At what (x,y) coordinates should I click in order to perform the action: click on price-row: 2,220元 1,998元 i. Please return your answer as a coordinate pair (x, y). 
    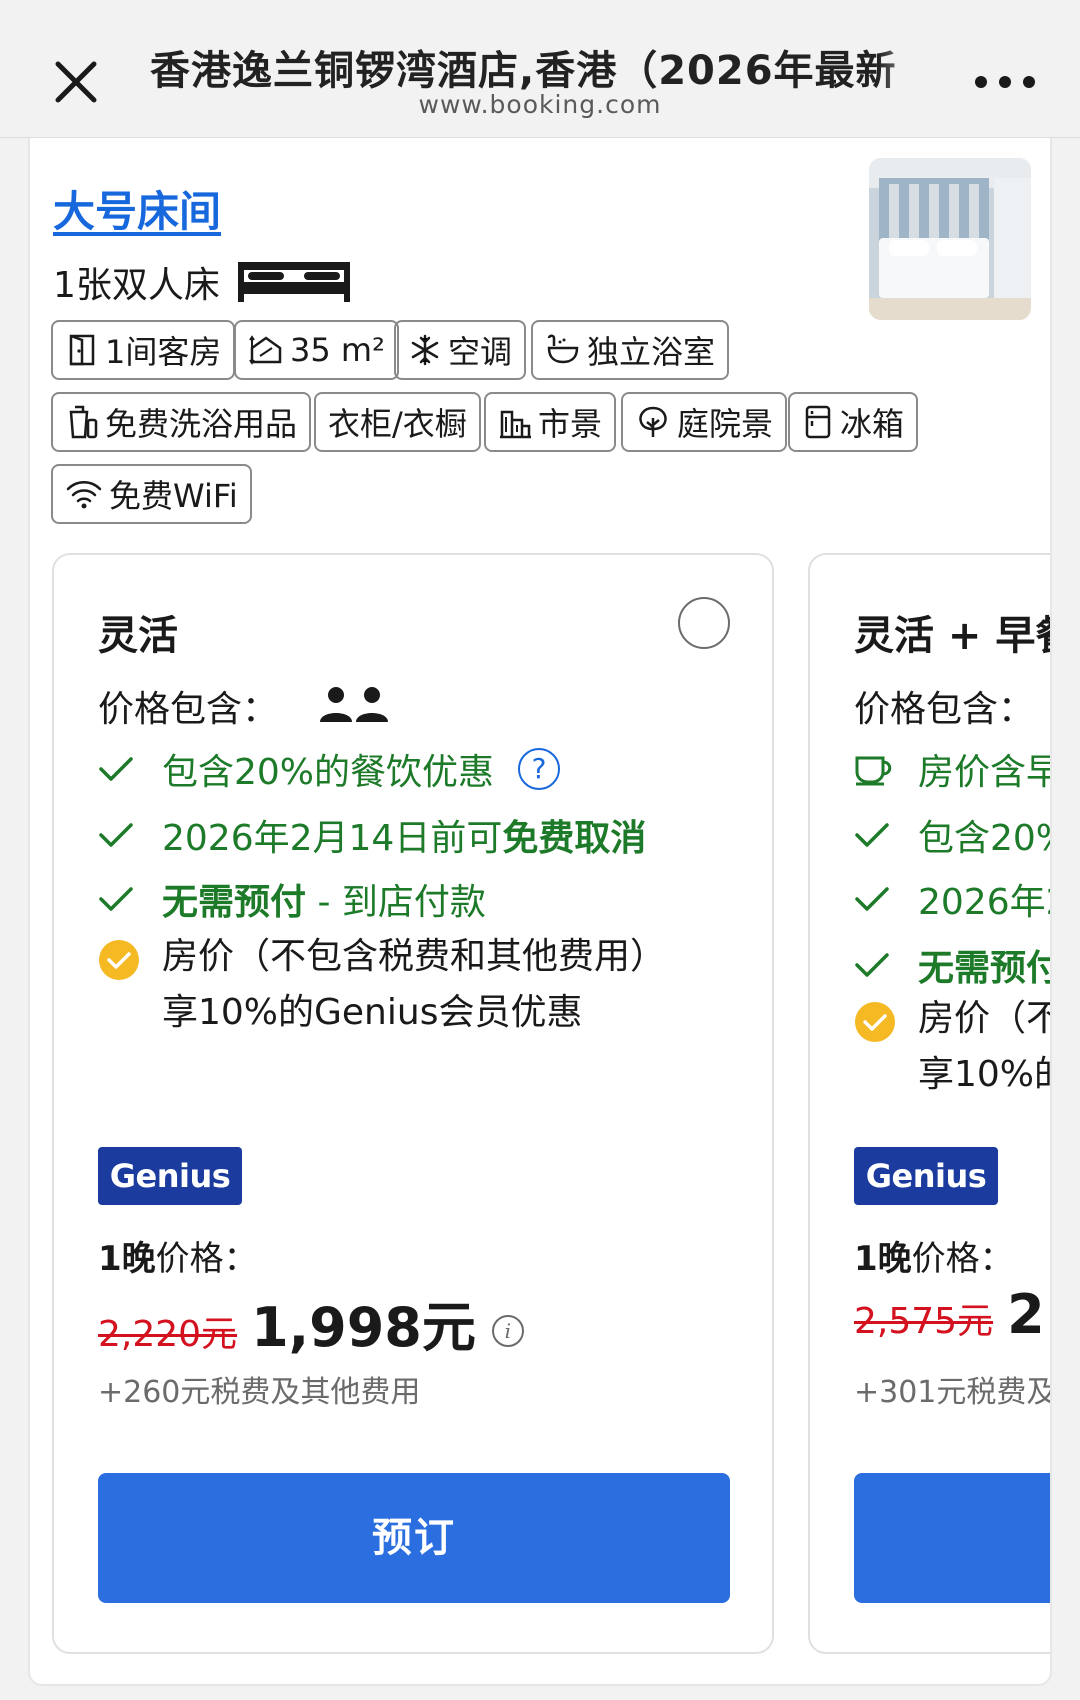
    Looking at the image, I should click on (311, 1322).